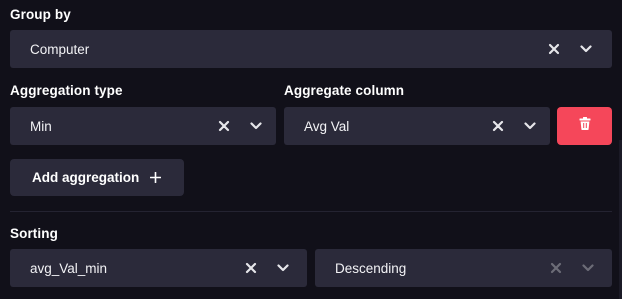 Image resolution: width=622 pixels, height=299 pixels. Describe the element at coordinates (463, 268) in the screenshot. I see `sorting-direction-select: Descending` at that location.